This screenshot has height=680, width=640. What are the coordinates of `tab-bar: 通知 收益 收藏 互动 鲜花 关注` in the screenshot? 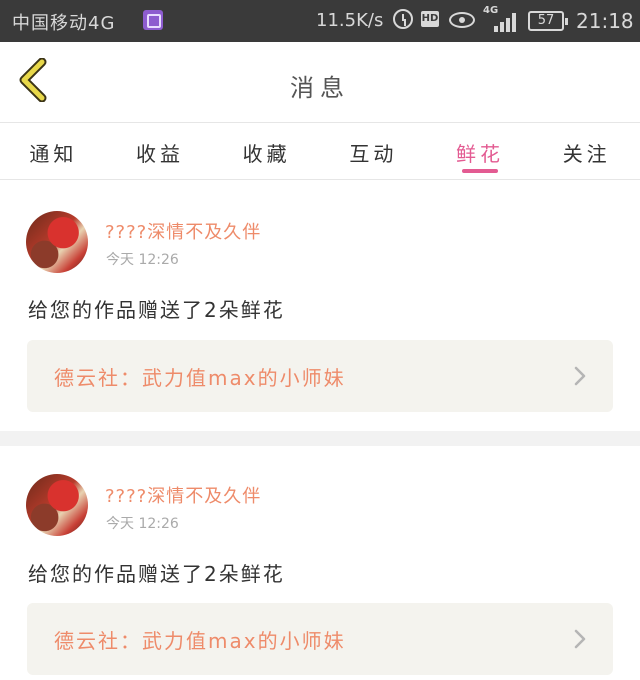 It's located at (320, 151).